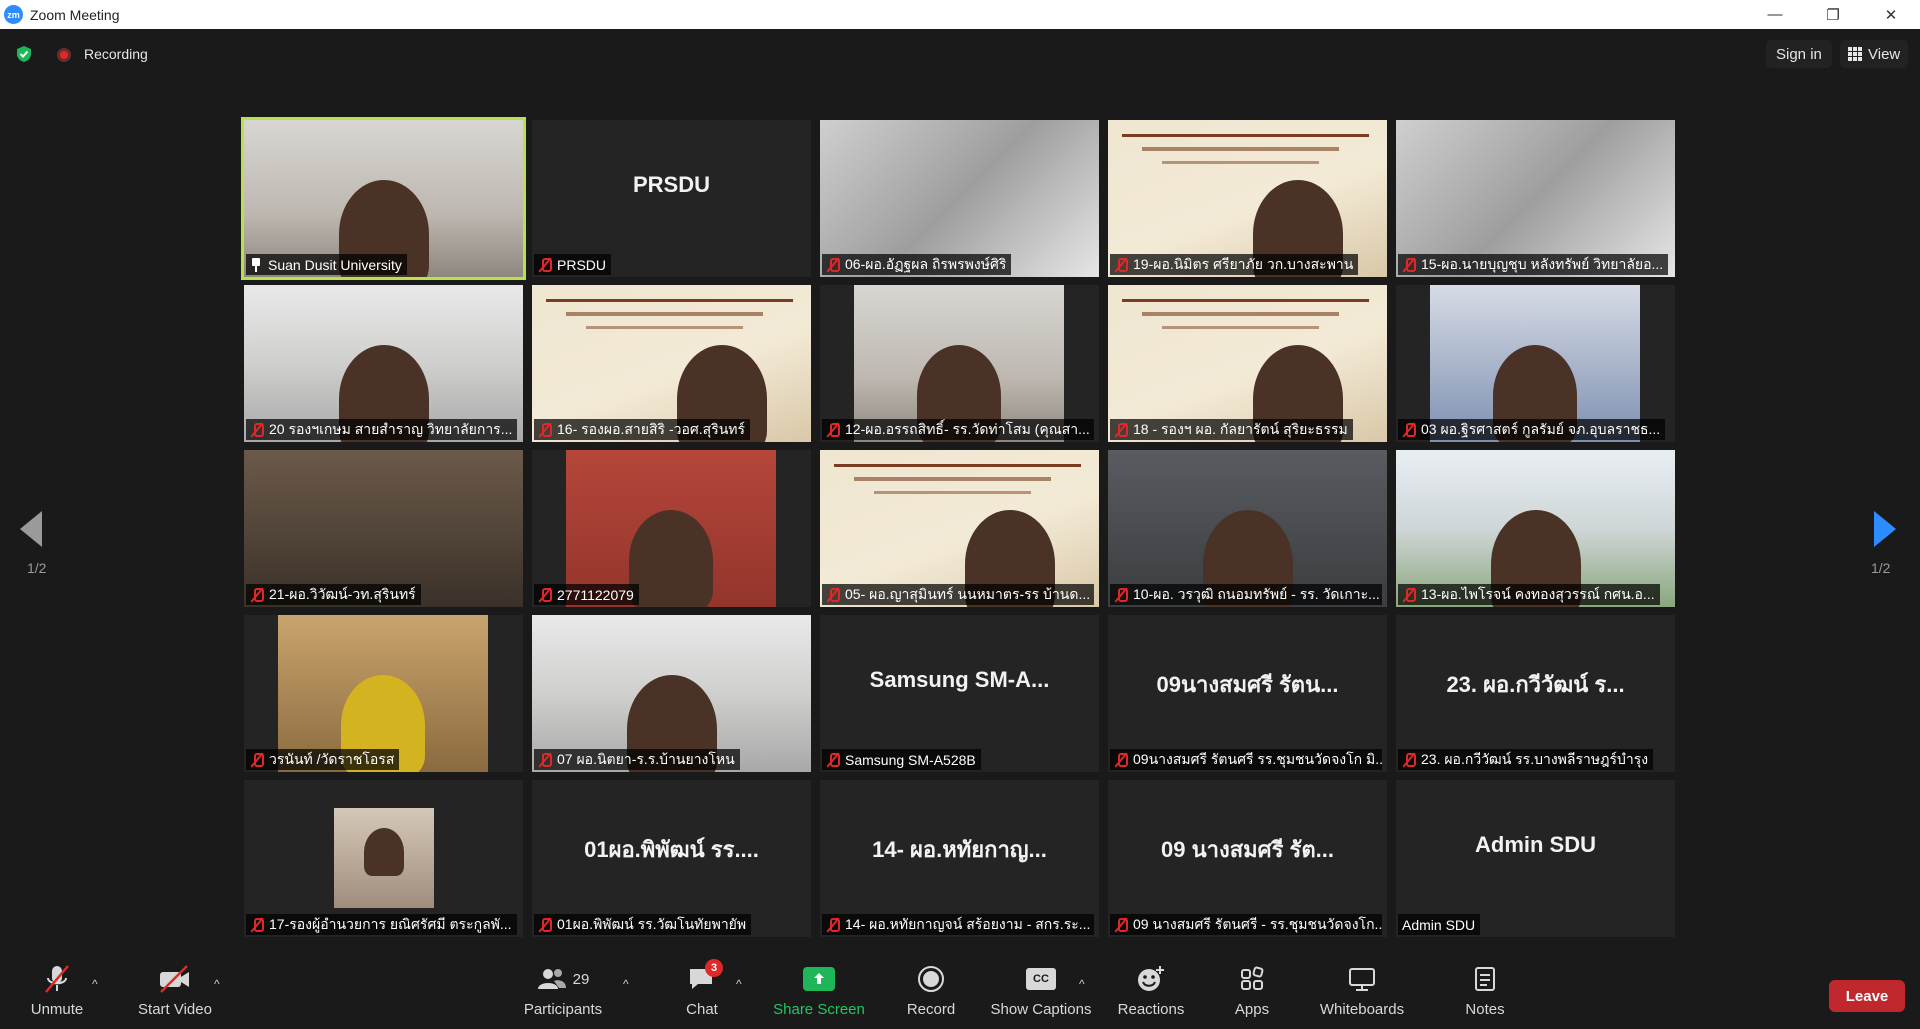  What do you see at coordinates (671, 363) in the screenshot?
I see `participant-tile: 16- รองผอ.สายสิริ -วอศ.สุรินทร์` at bounding box center [671, 363].